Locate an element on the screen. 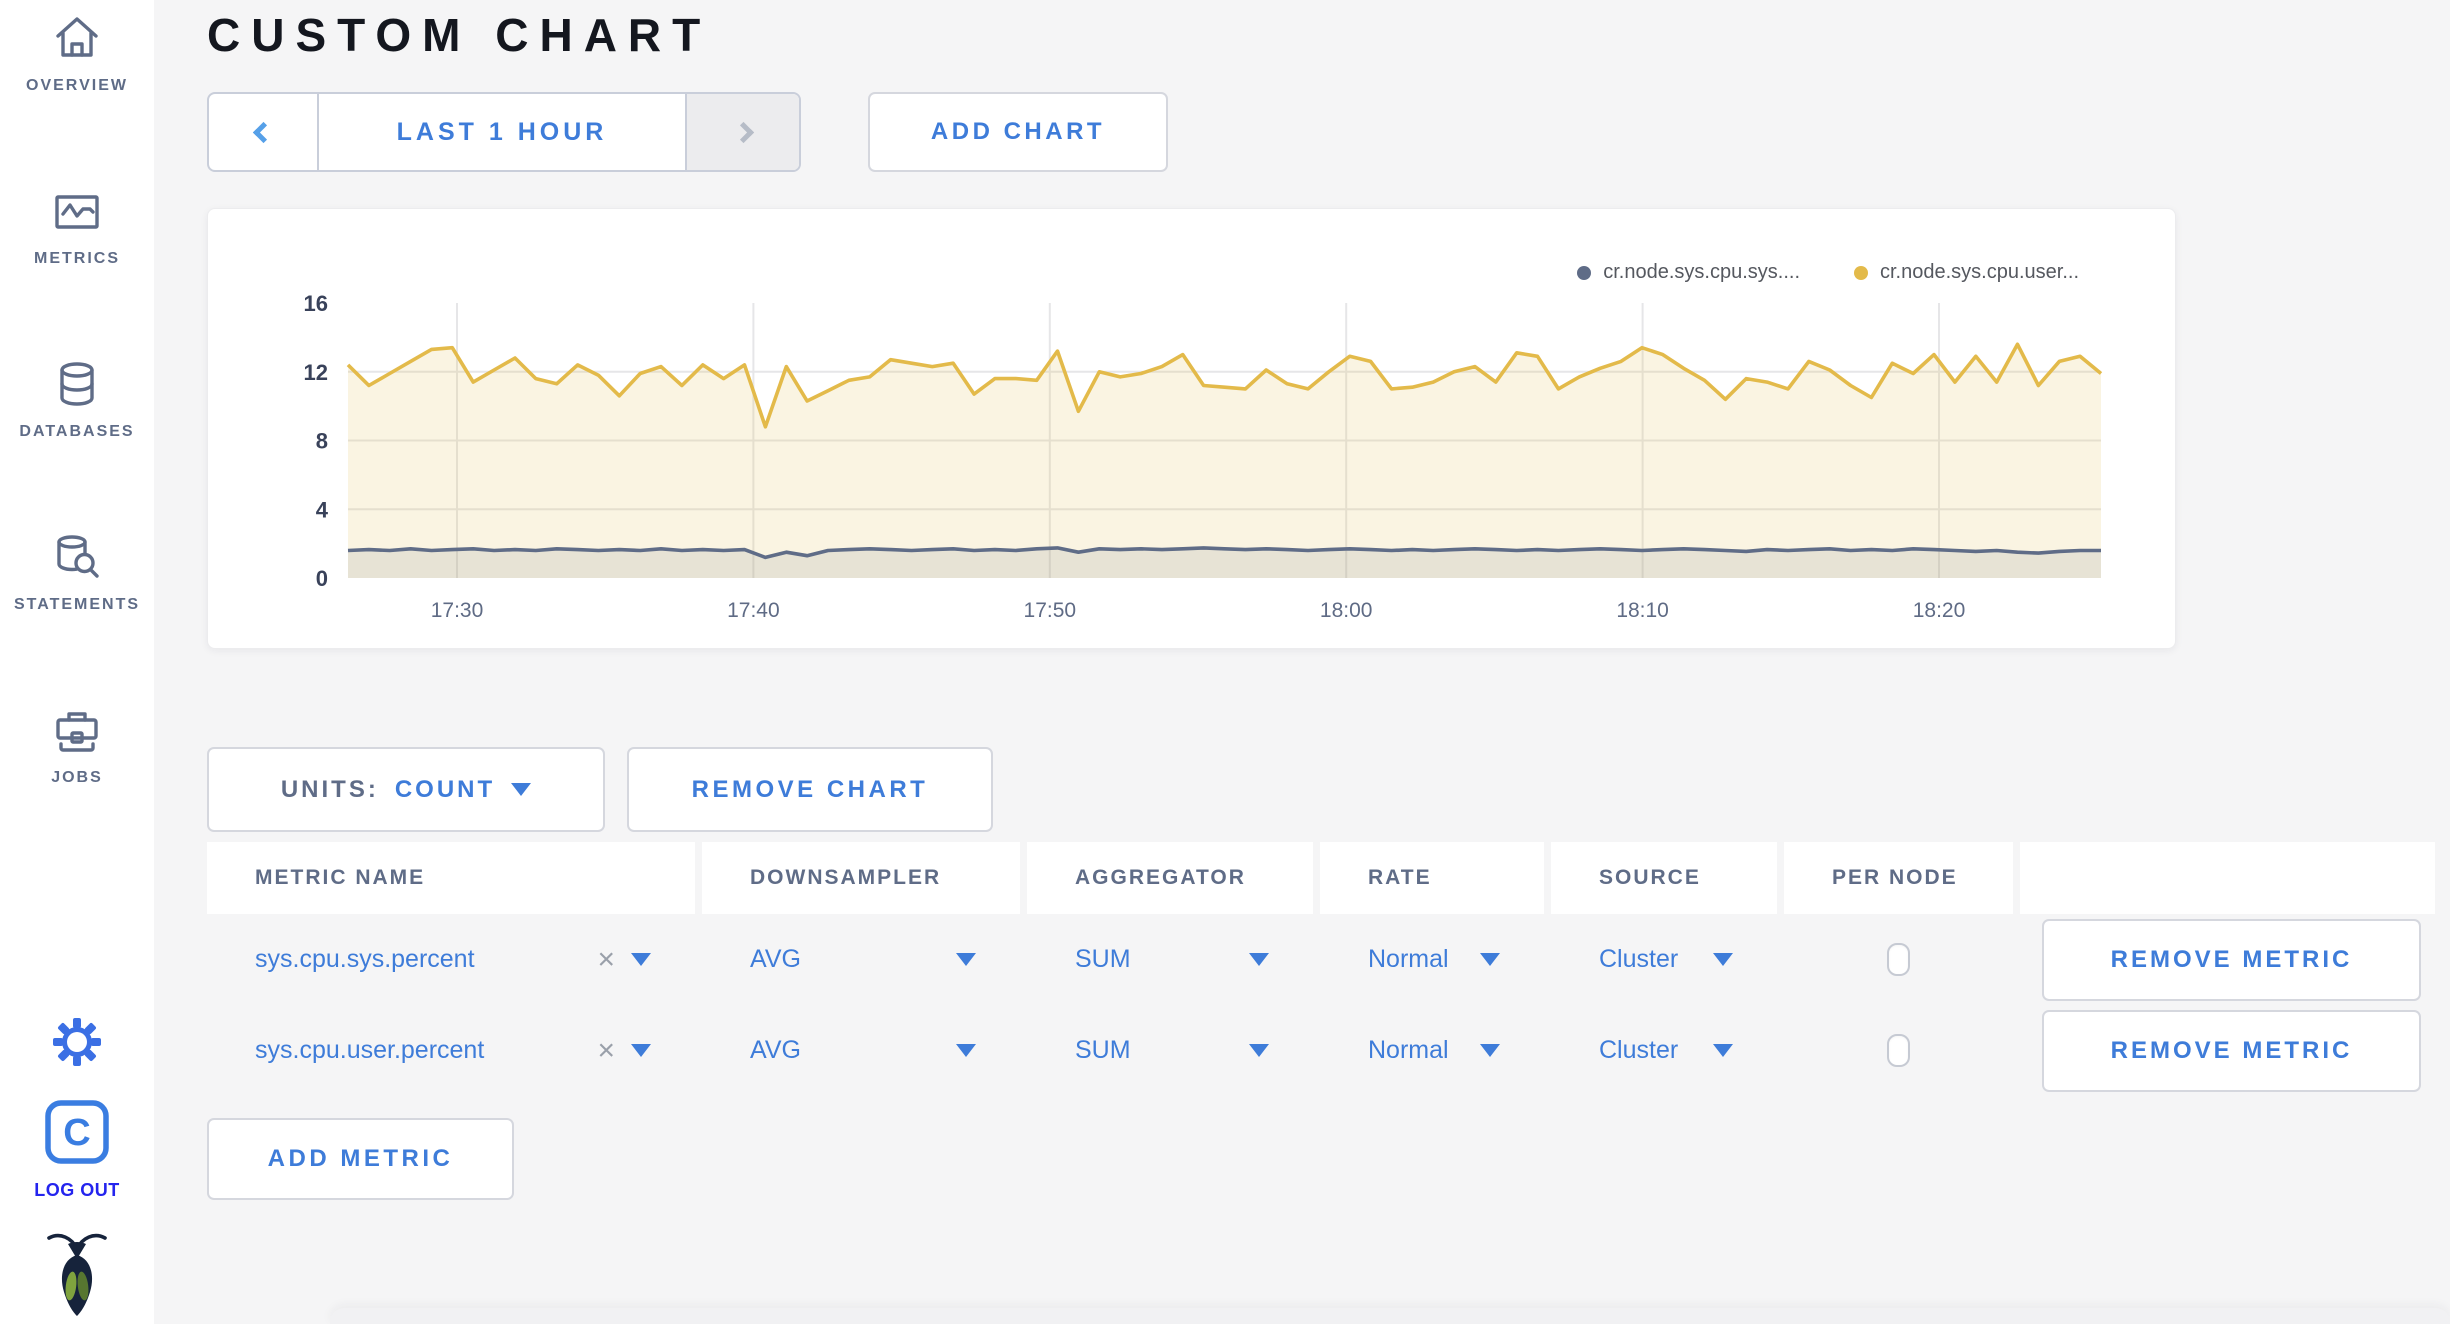 The image size is (2450, 1324). remove-chart-button: REMOVE CHART is located at coordinates (810, 789).